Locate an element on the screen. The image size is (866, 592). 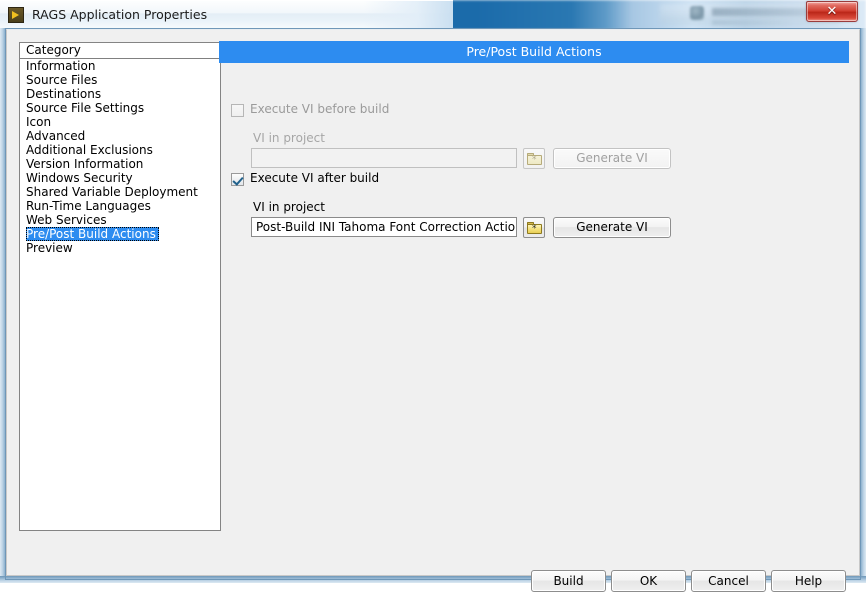
close-icon: ✕ is located at coordinates (832, 11).